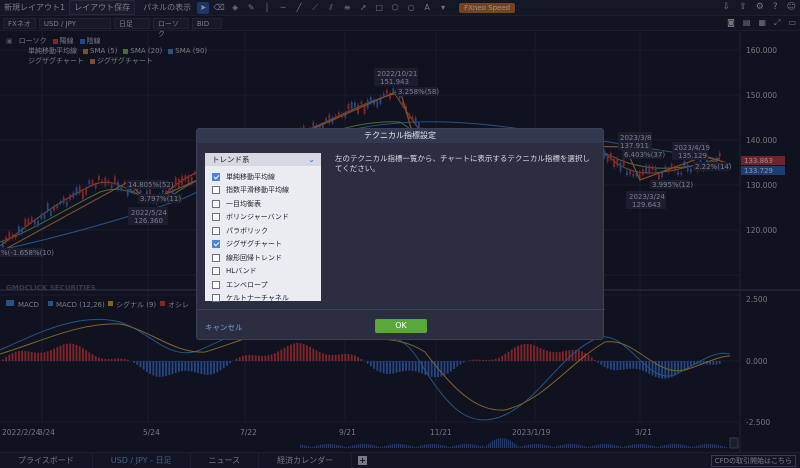 Image resolution: width=800 pixels, height=468 pixels. What do you see at coordinates (254, 244) in the screenshot?
I see `indicator-label: ジグザグチャート` at bounding box center [254, 244].